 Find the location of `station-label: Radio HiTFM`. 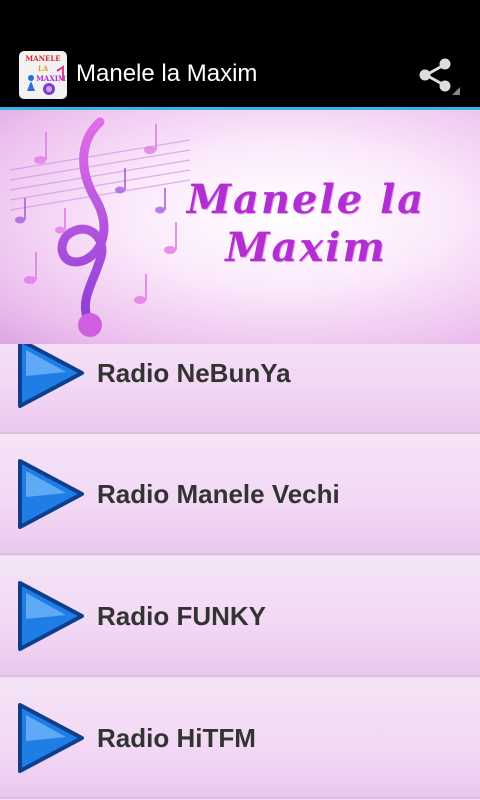

station-label: Radio HiTFM is located at coordinates (176, 738).